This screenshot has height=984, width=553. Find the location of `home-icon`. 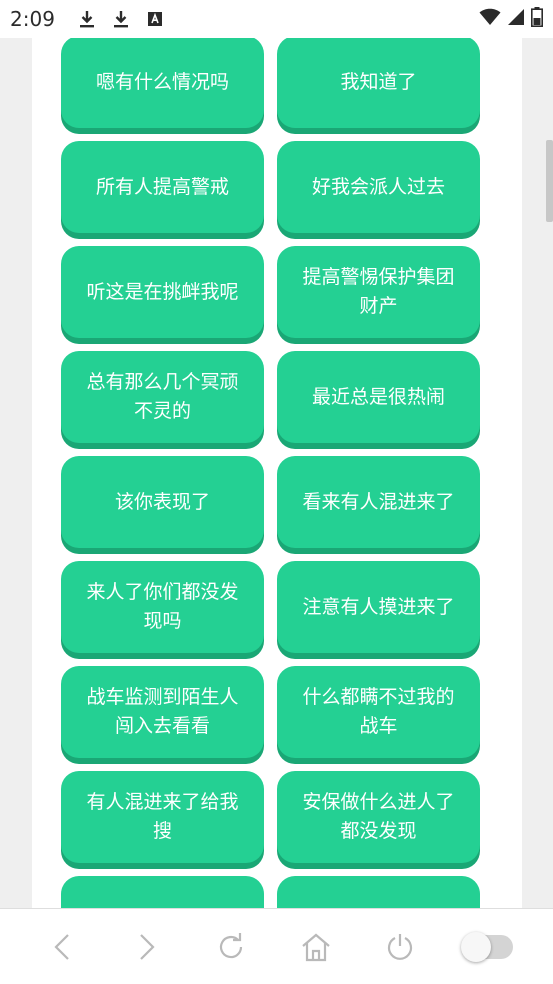

home-icon is located at coordinates (316, 947).